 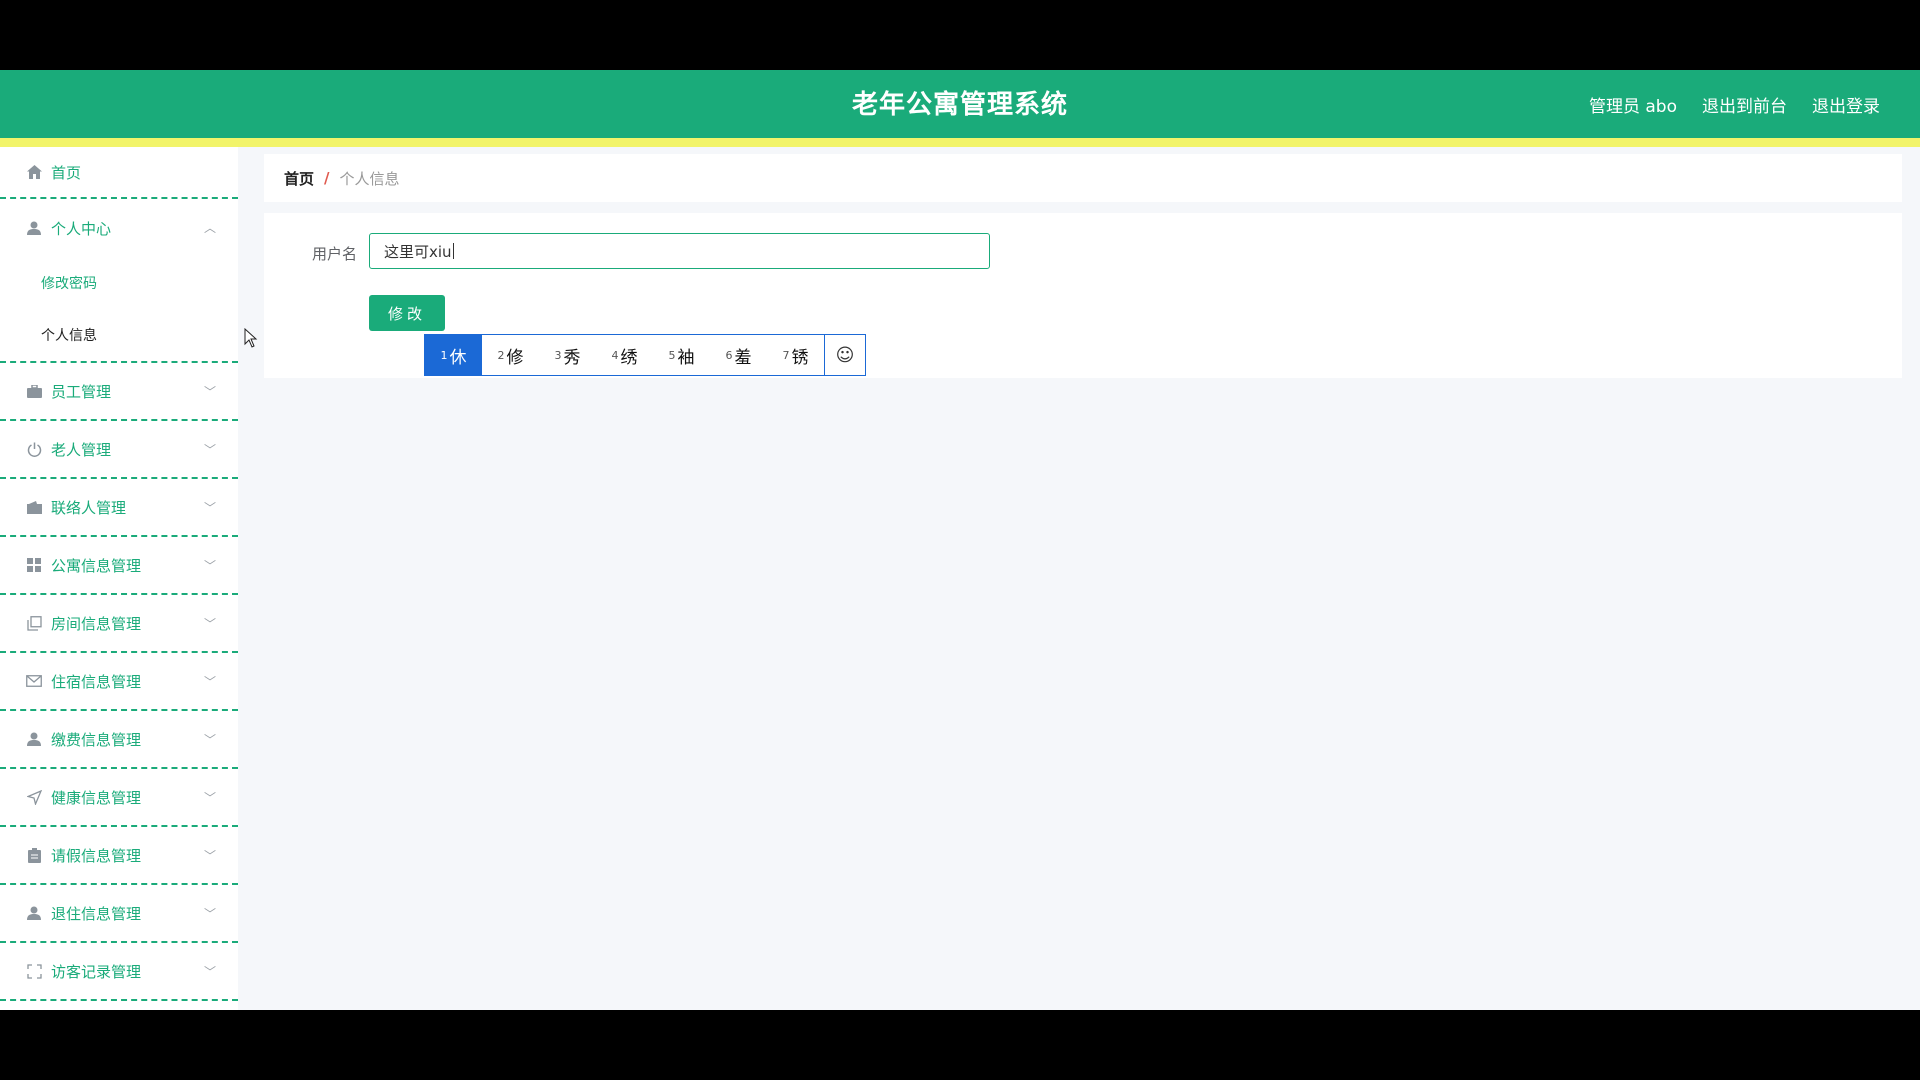 What do you see at coordinates (418, 251) in the screenshot?
I see `username-input-value: 这里可xiu` at bounding box center [418, 251].